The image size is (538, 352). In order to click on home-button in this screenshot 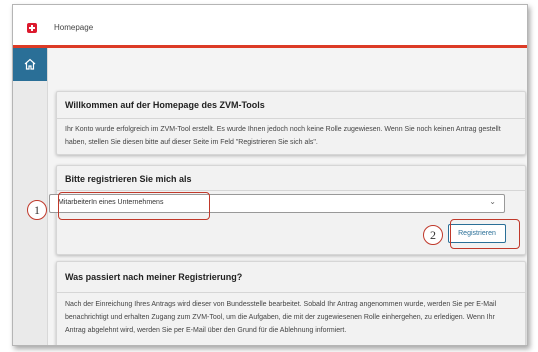, I will do `click(30, 64)`.